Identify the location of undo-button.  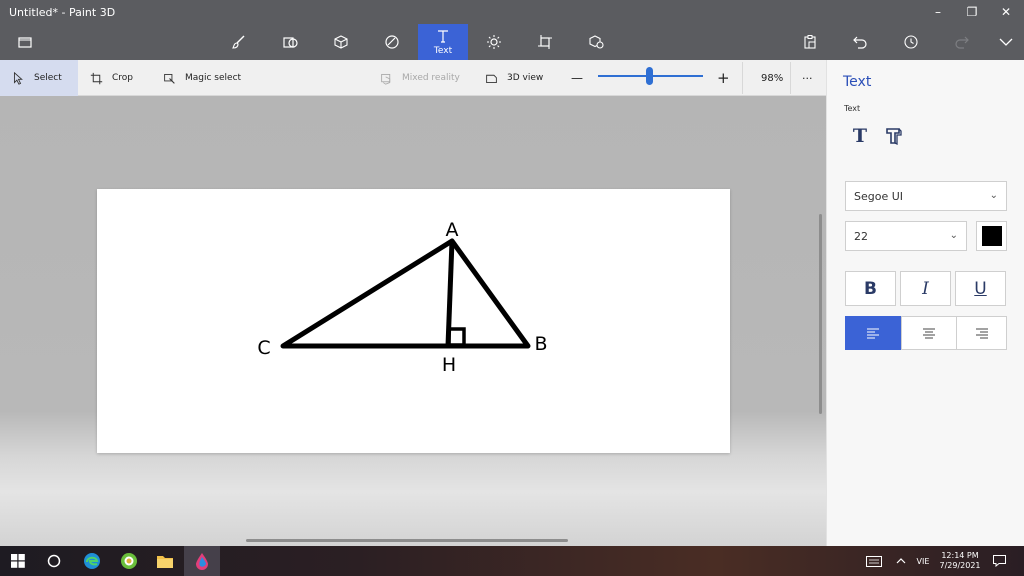
(860, 42).